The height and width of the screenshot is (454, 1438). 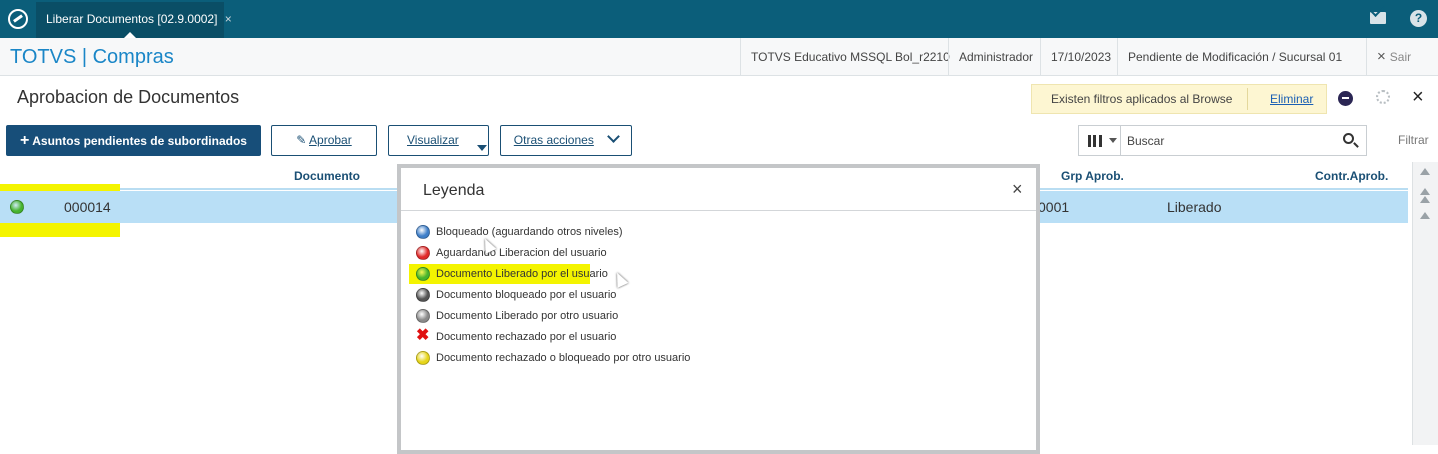 I want to click on other-actions-label: Otras acciones, so click(x=553, y=140).